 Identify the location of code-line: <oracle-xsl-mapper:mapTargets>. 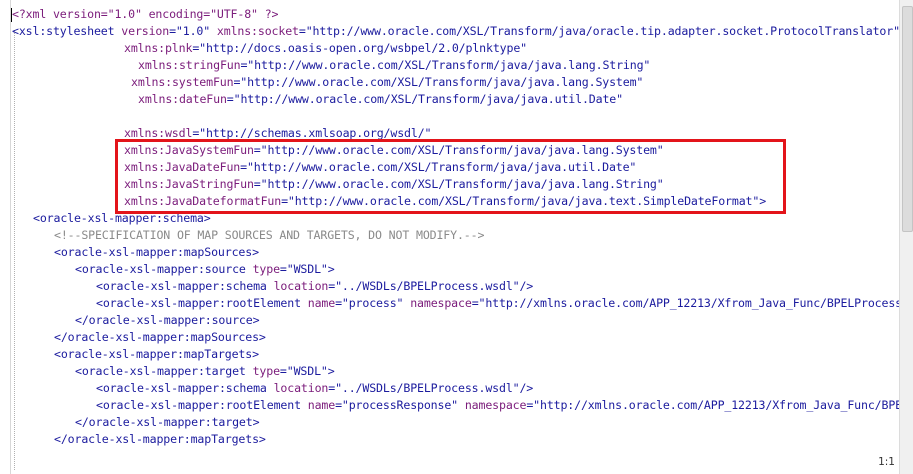
(156, 354).